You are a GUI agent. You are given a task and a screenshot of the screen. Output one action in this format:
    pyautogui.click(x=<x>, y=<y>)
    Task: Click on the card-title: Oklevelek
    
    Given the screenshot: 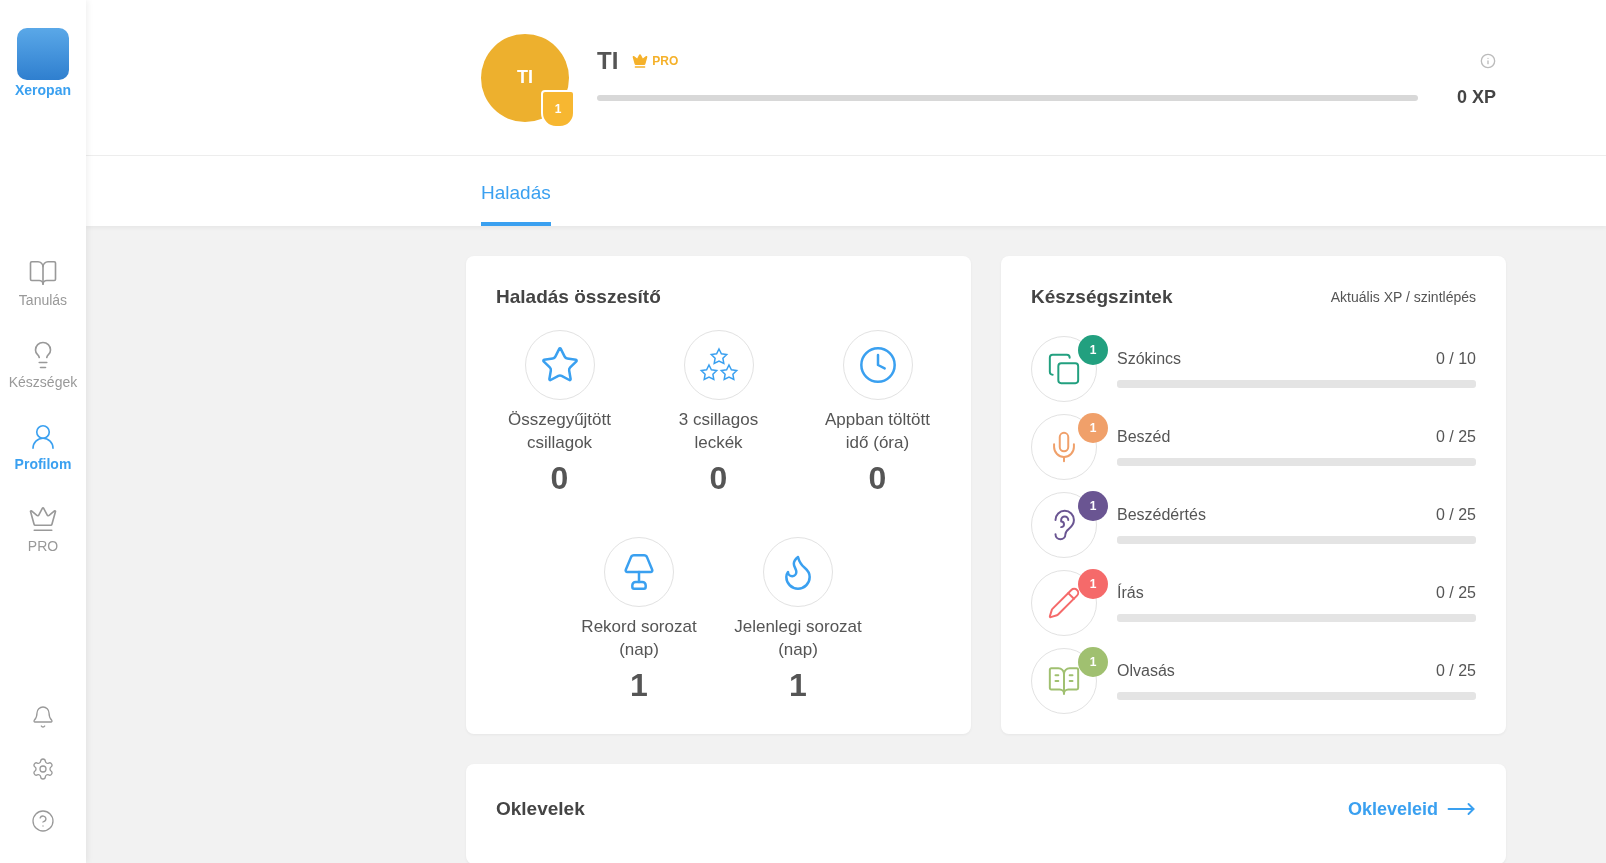 What is the action you would take?
    pyautogui.click(x=540, y=809)
    